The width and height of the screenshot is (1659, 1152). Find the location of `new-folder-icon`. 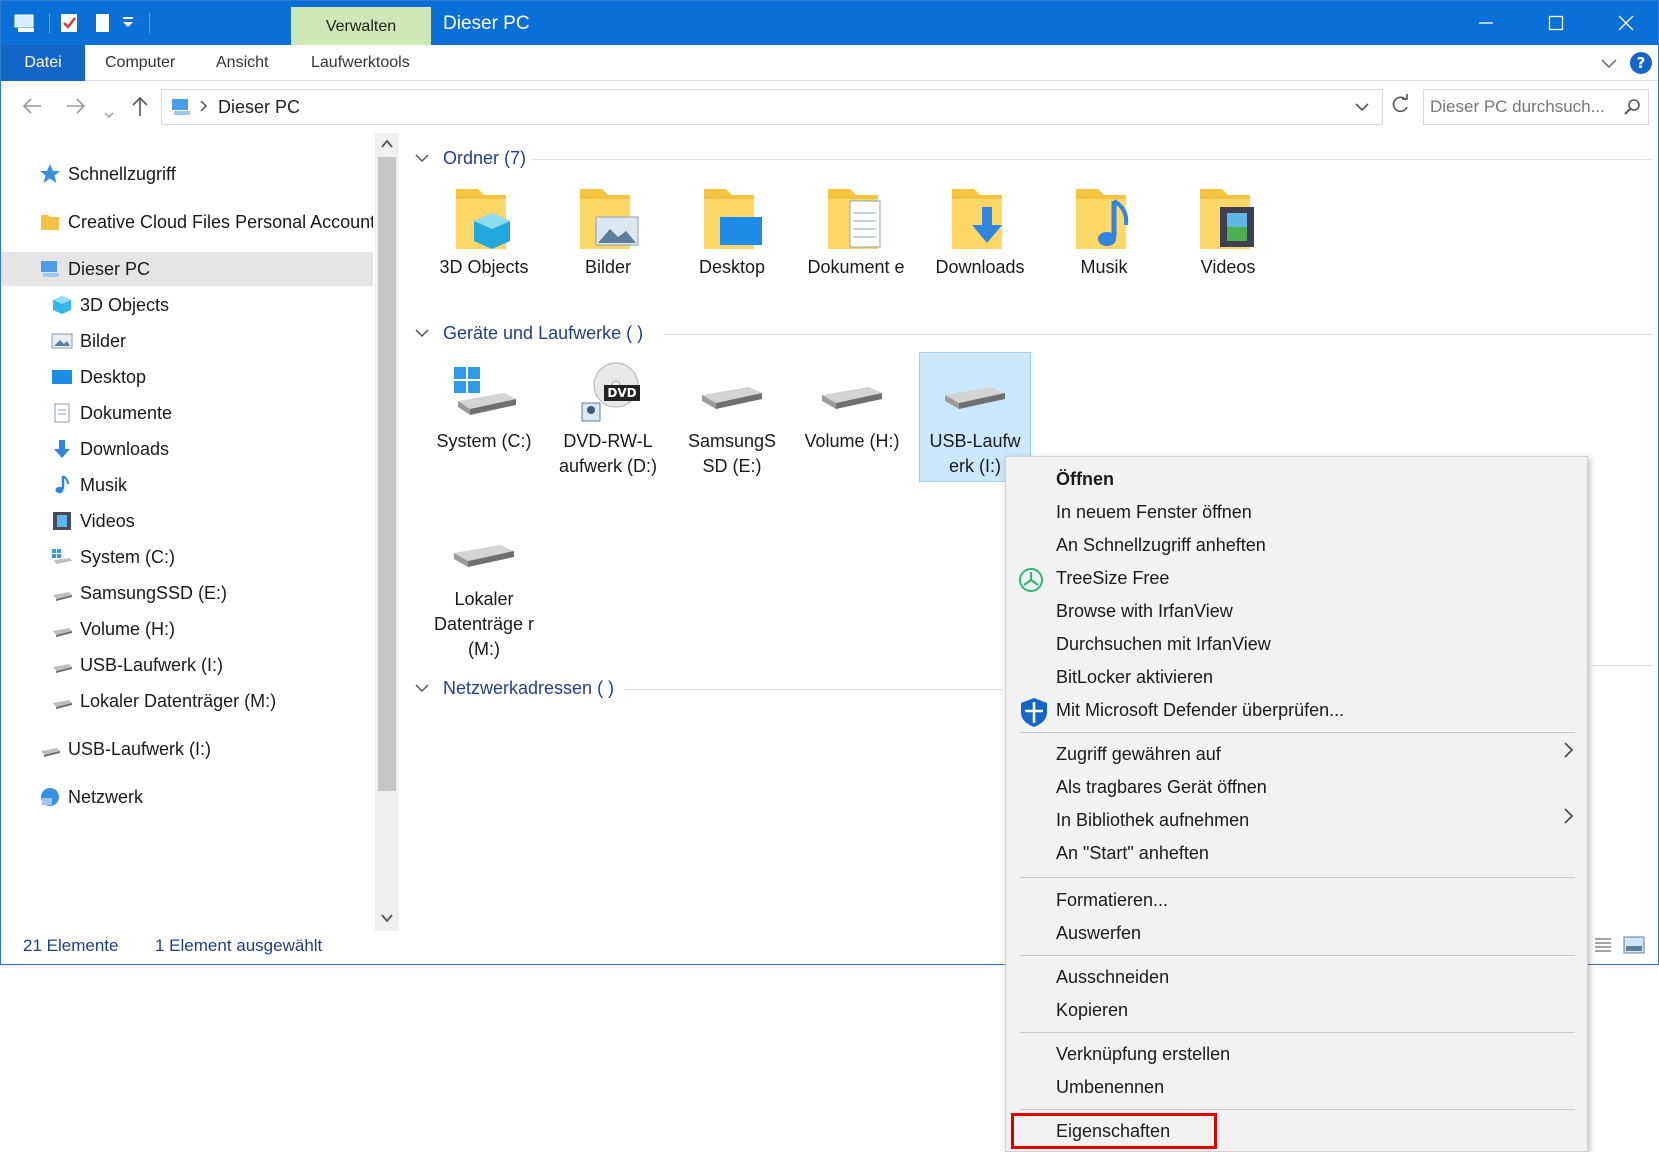

new-folder-icon is located at coordinates (103, 23).